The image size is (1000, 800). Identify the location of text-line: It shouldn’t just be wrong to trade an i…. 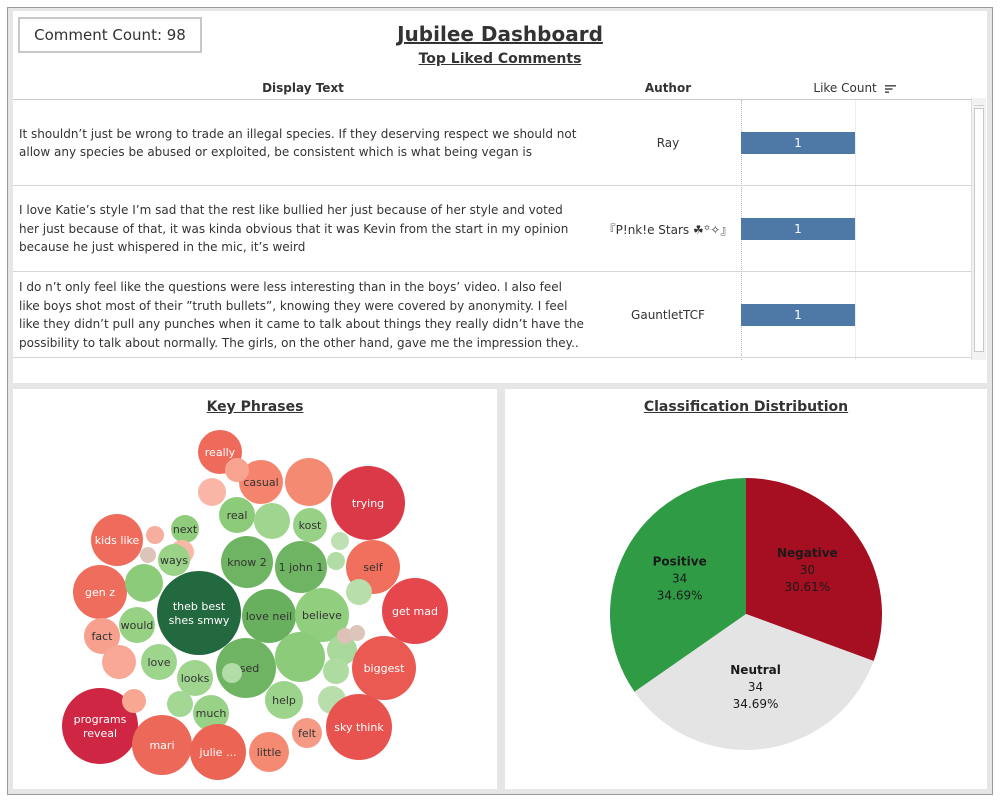
(298, 133).